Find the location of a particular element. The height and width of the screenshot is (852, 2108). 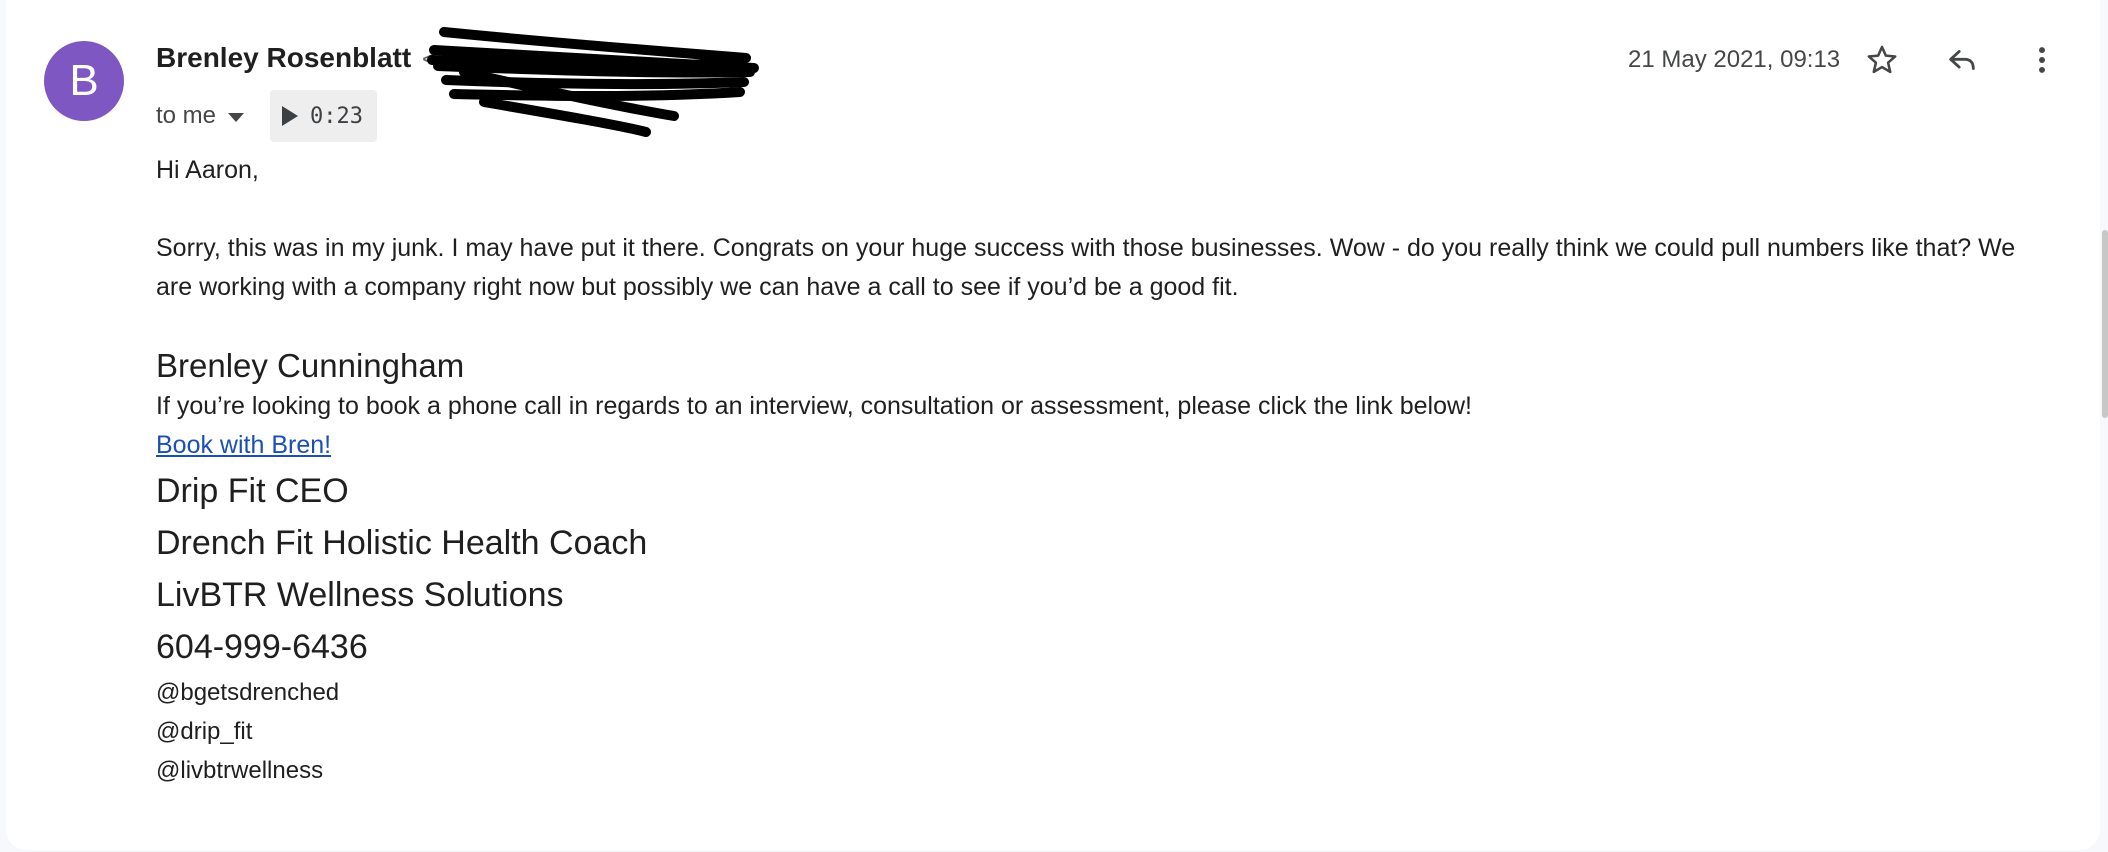

audio-duration: 0:23 is located at coordinates (337, 116).